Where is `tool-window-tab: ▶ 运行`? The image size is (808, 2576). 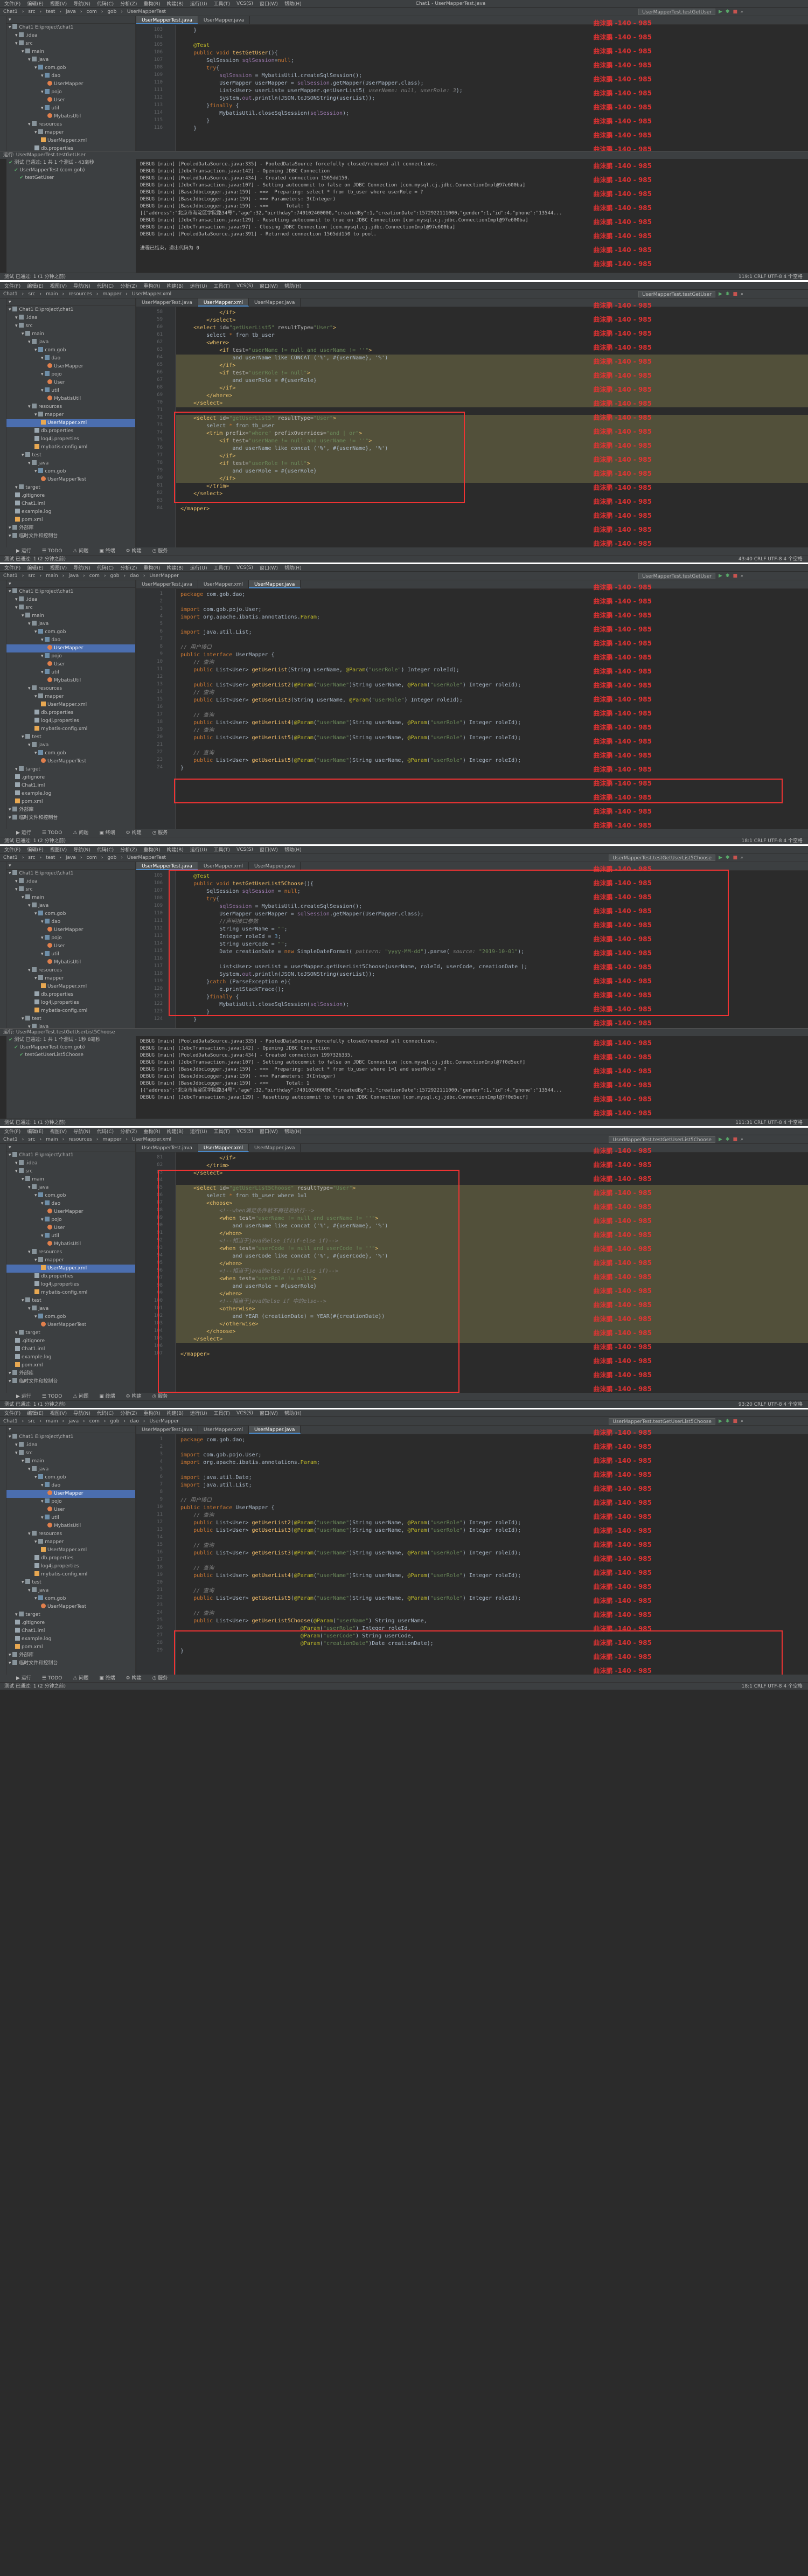 tool-window-tab: ▶ 运行 is located at coordinates (23, 551).